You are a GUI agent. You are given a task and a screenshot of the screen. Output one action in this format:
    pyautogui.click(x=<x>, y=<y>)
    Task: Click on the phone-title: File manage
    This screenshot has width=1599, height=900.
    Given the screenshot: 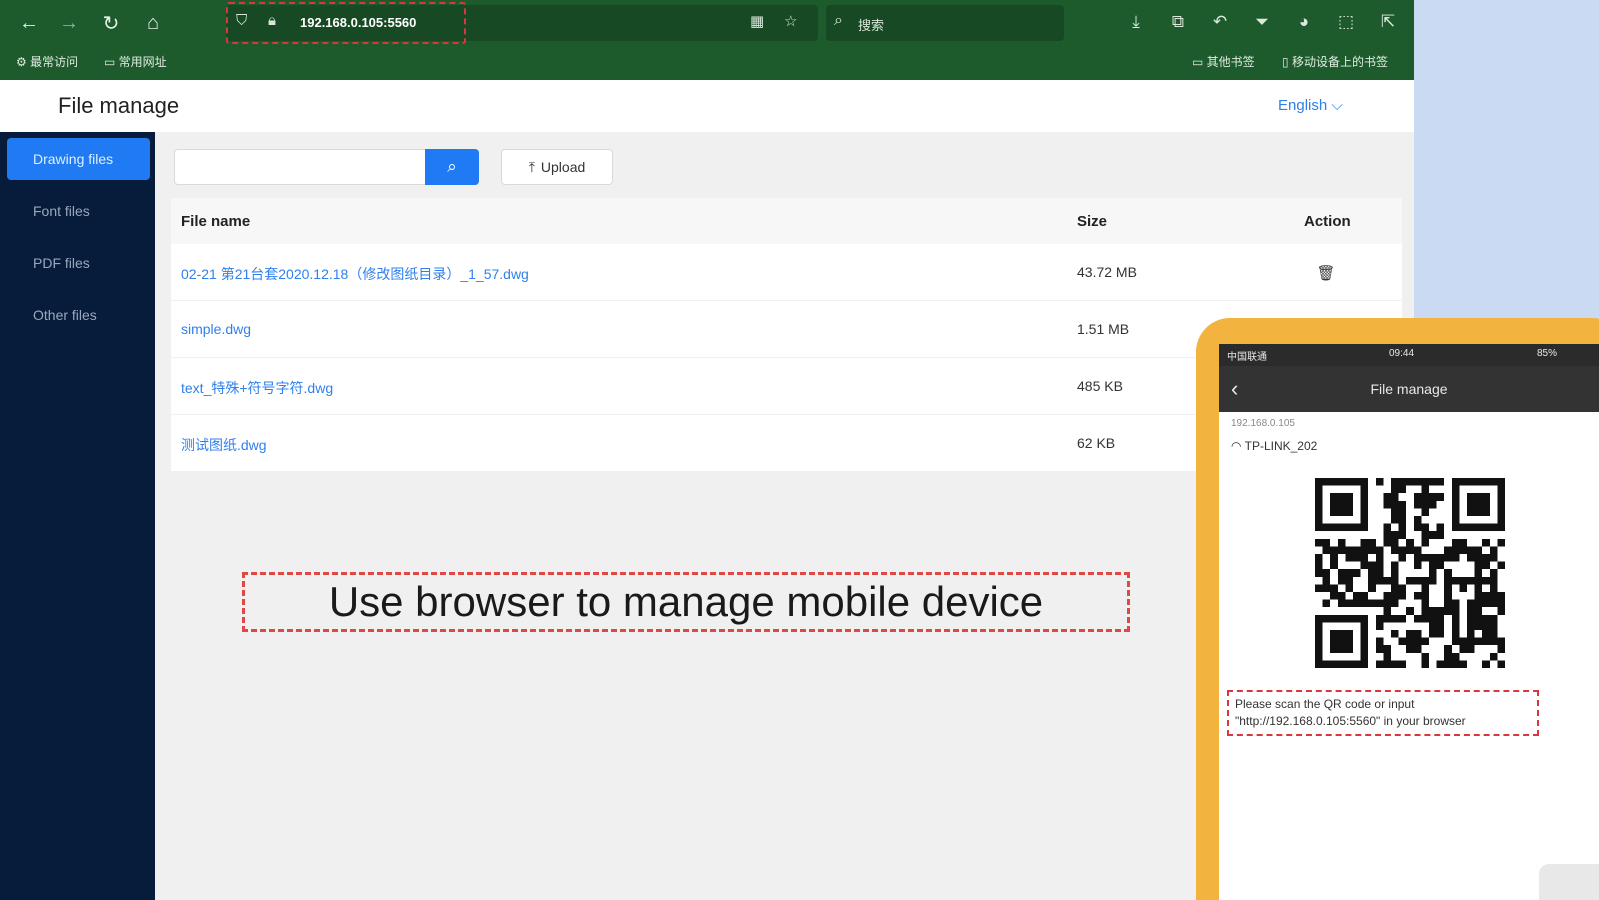 What is the action you would take?
    pyautogui.click(x=1409, y=389)
    